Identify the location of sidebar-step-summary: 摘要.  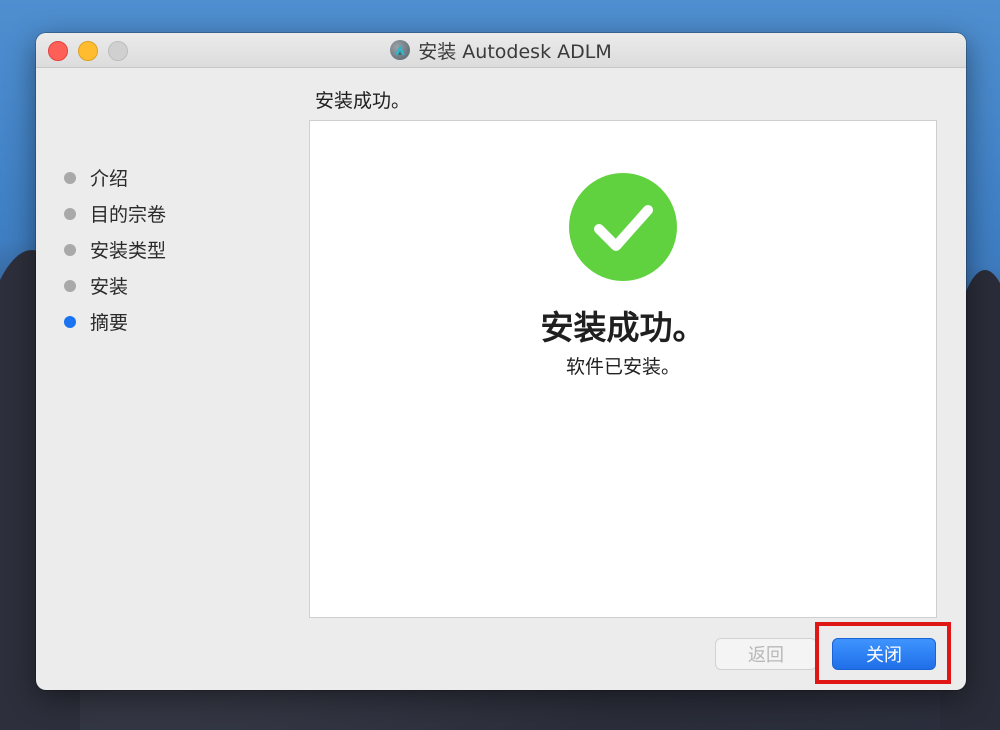
(96, 321).